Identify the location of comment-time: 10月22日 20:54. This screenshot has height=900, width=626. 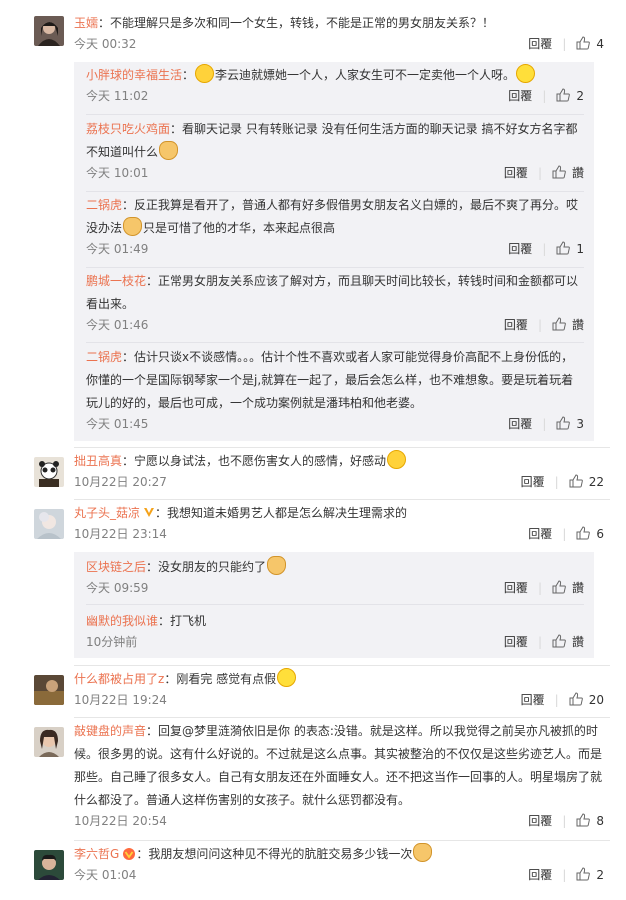
(120, 821).